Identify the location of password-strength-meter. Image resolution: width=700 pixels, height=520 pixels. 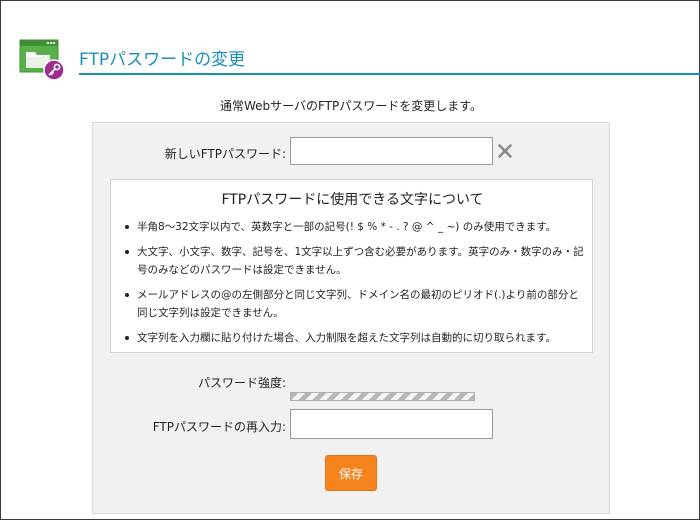
(382, 396).